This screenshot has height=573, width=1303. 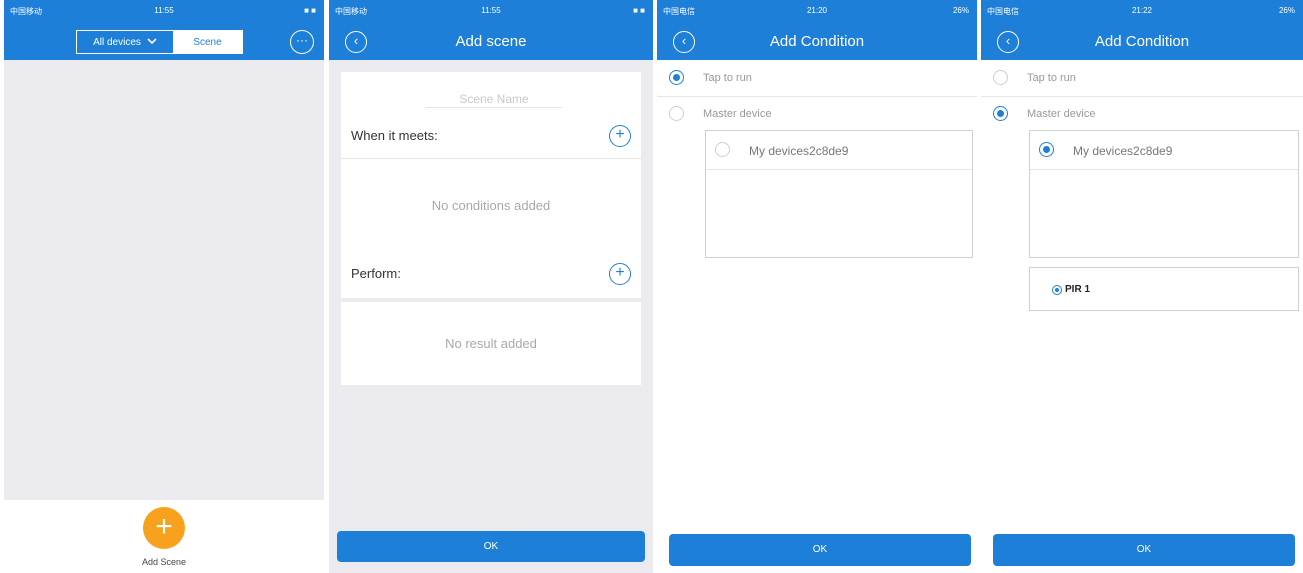 What do you see at coordinates (152, 42) in the screenshot?
I see `chevron-down-icon` at bounding box center [152, 42].